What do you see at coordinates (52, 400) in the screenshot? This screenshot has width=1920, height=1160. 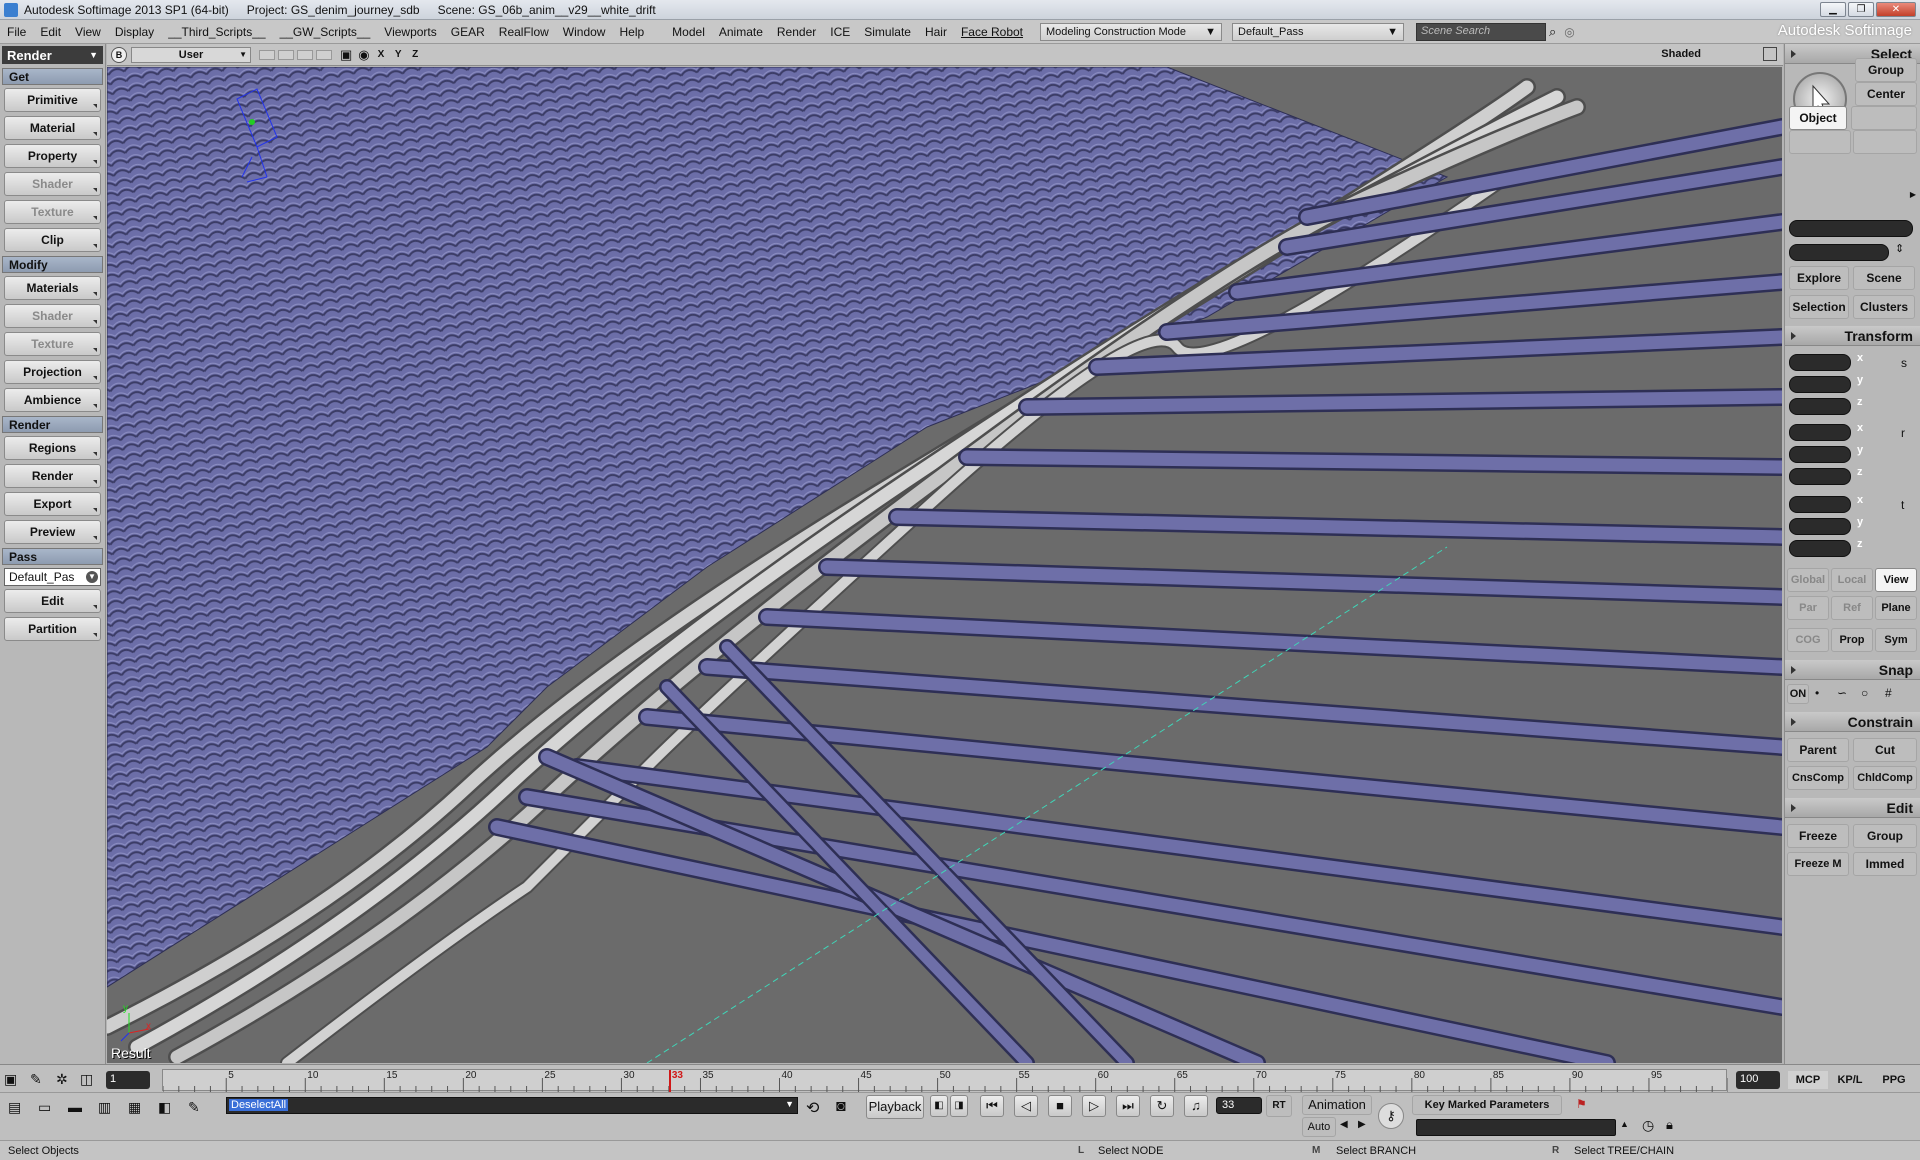 I see `ambience-button: Ambience` at bounding box center [52, 400].